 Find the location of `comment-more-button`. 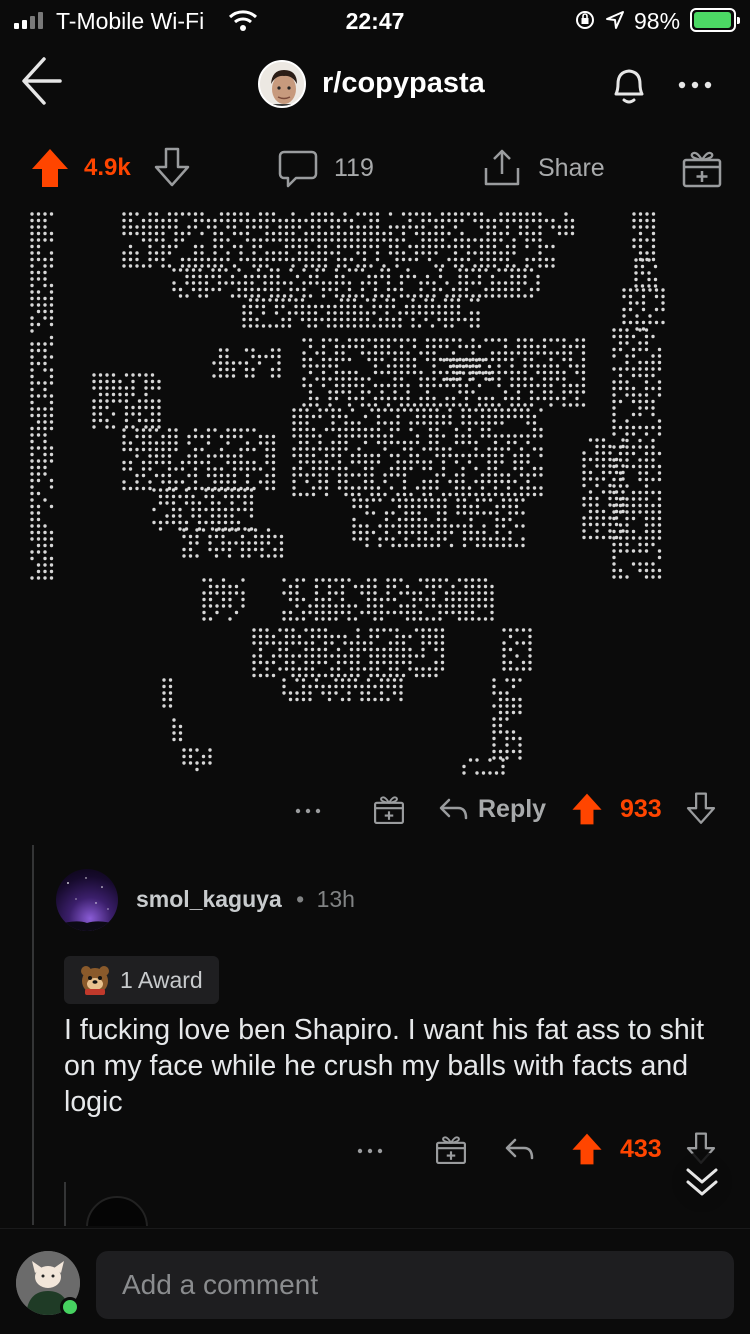

comment-more-button is located at coordinates (371, 1149).